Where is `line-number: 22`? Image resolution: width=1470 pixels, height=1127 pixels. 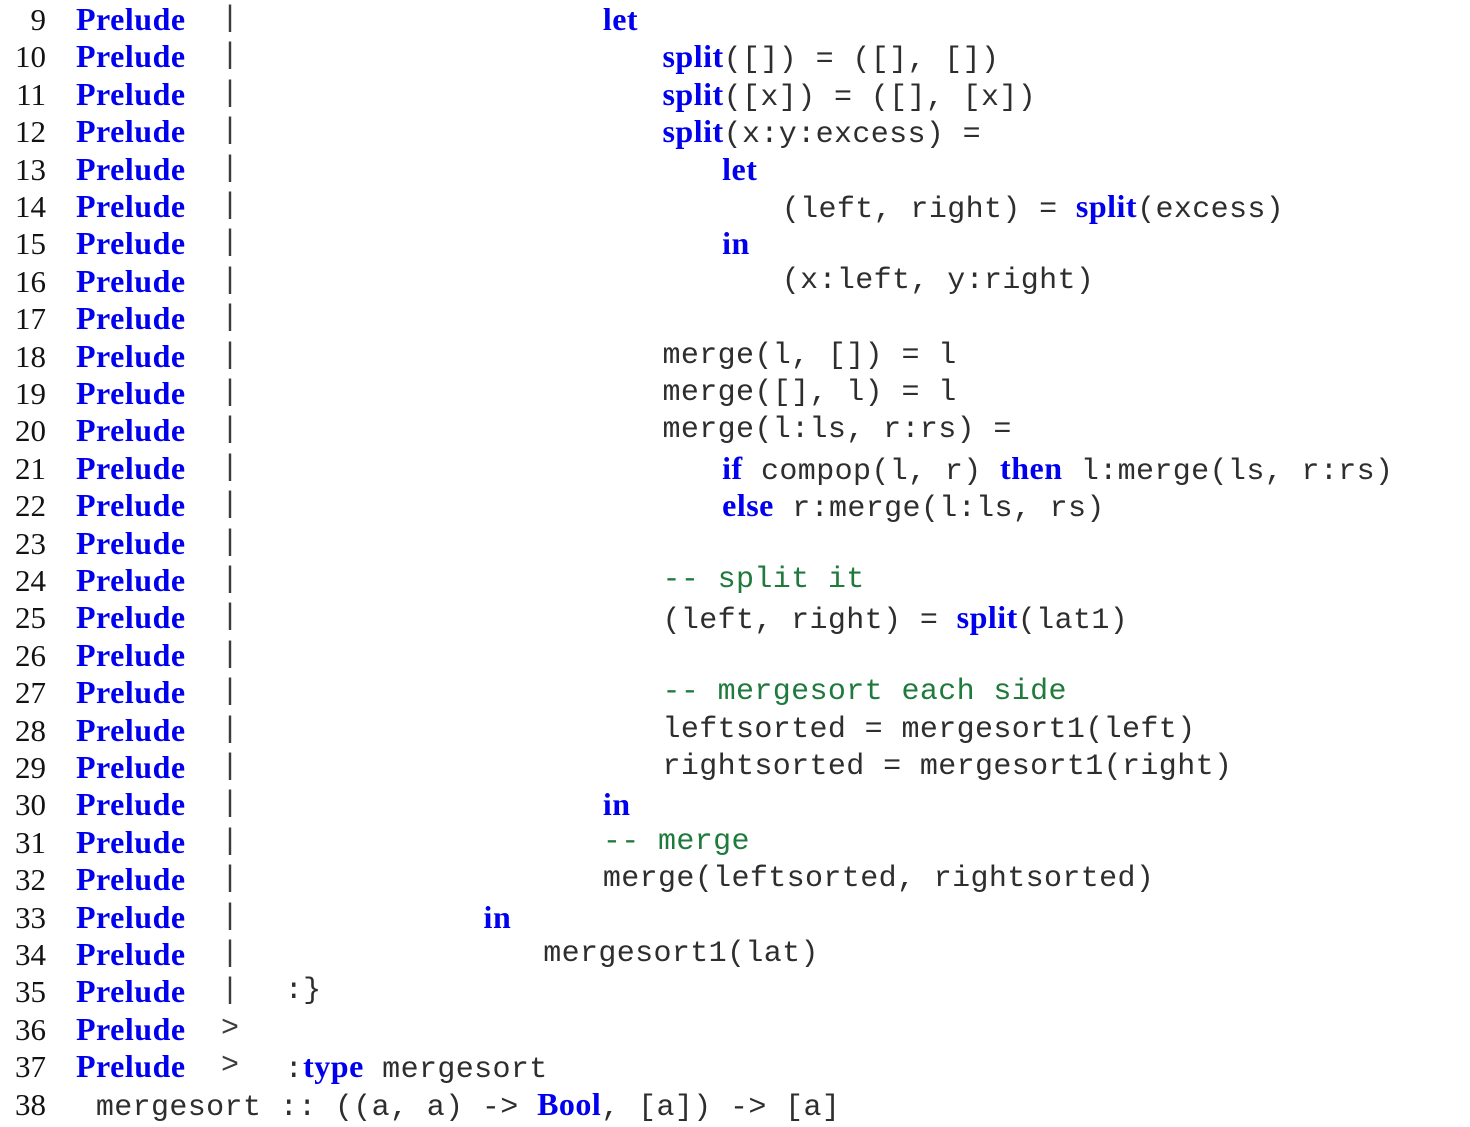 line-number: 22 is located at coordinates (30, 506).